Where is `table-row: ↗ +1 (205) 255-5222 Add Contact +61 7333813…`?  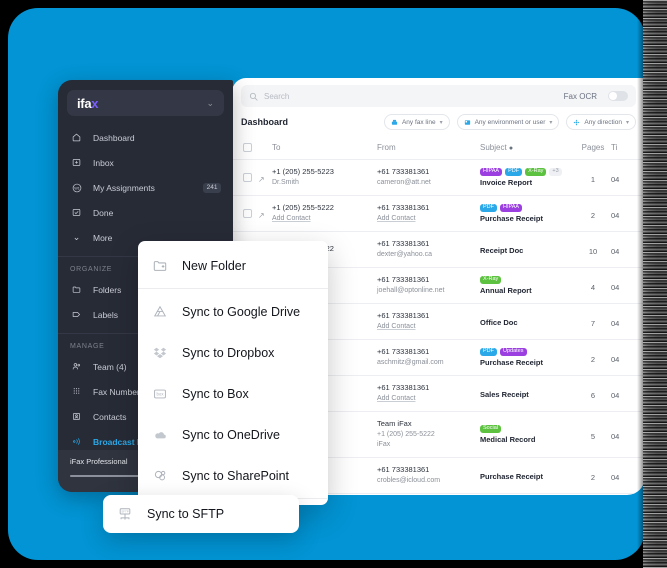
table-row: ↗ +1 (205) 255-5222 Add Contact +61 7333813… is located at coordinates (438, 214).